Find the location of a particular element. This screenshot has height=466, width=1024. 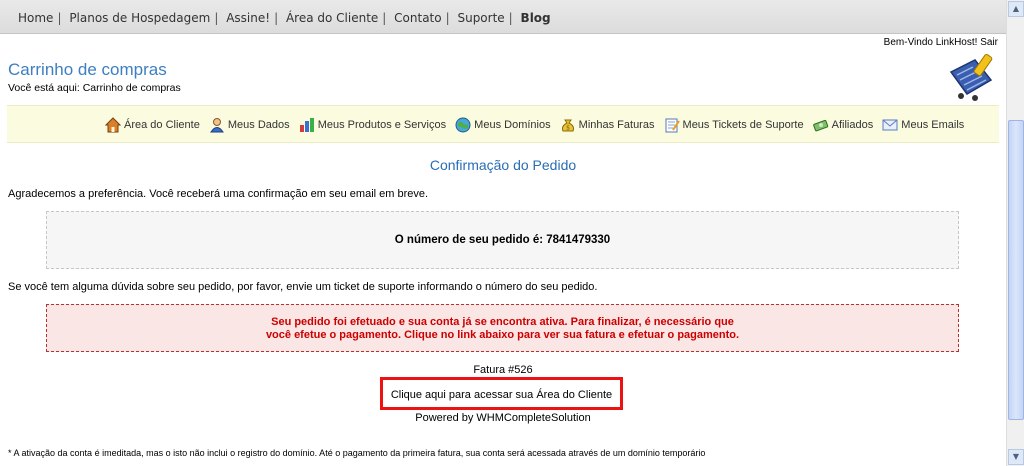

menu-item-my-tickets: Meus Tickets de Suporte is located at coordinates (734, 125).